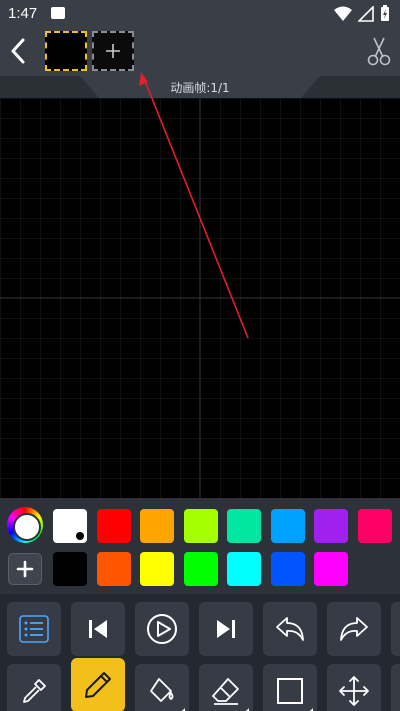 This screenshot has height=711, width=400. I want to click on pencil-button, so click(98, 684).